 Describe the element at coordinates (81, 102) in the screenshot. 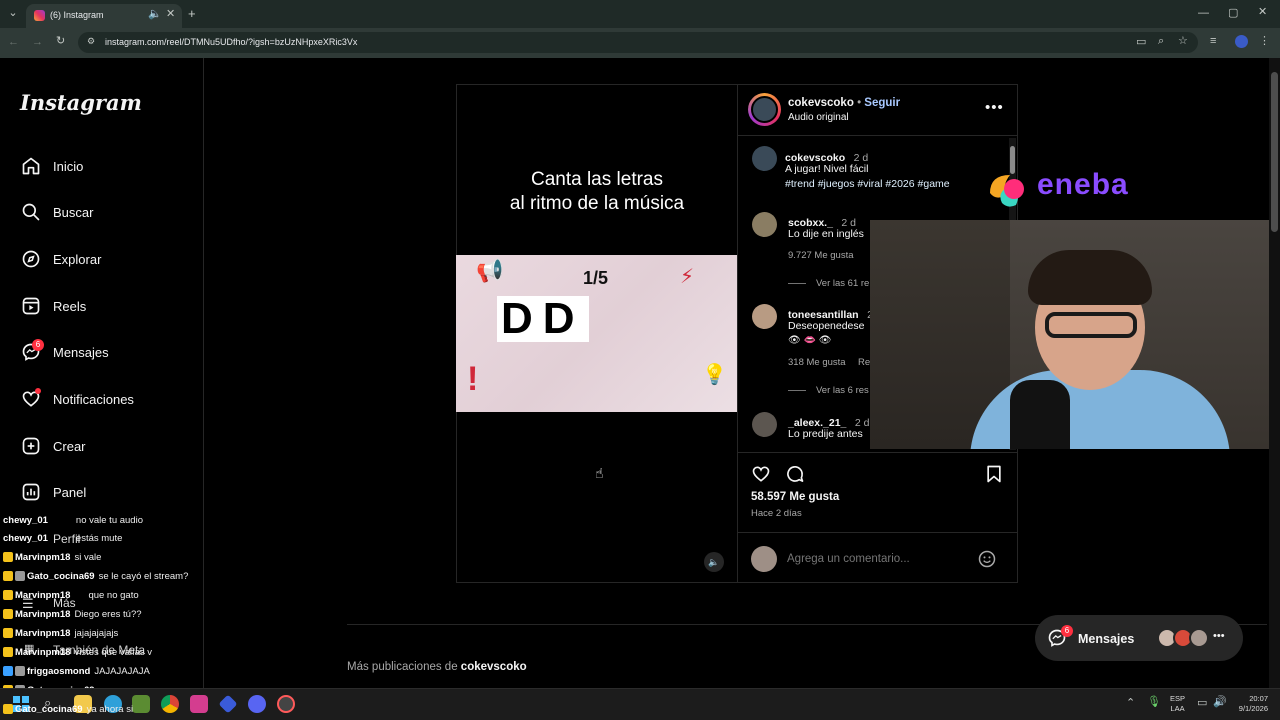

I see `instagram-logo: Instagram` at that location.